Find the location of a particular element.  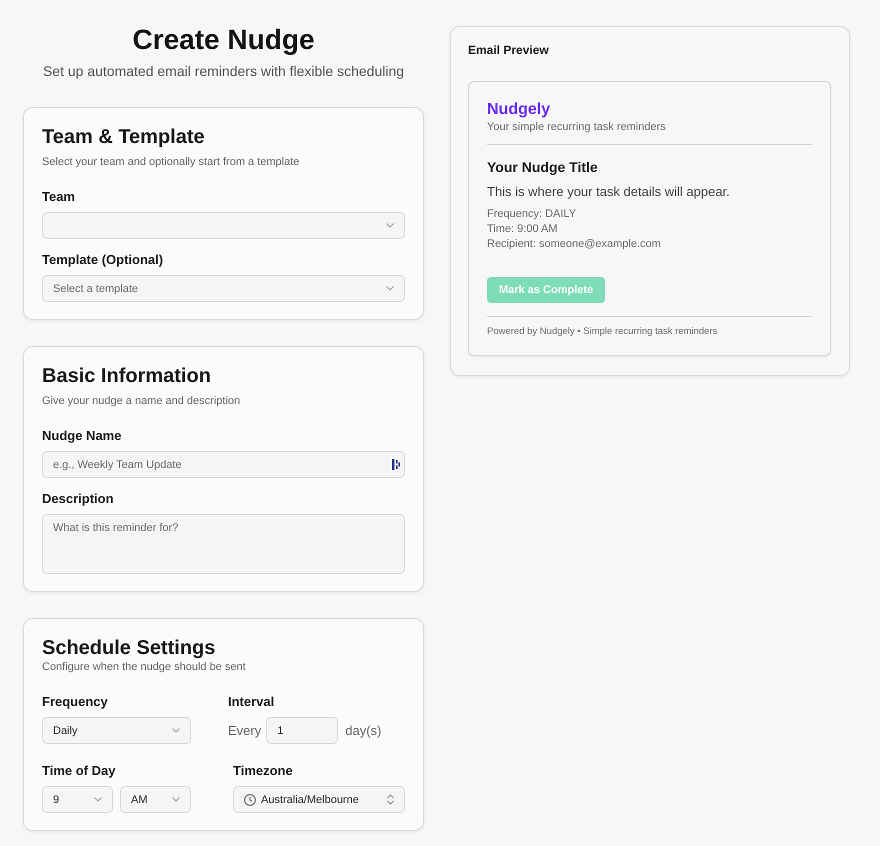

section-title: Schedule Settings is located at coordinates (129, 648).